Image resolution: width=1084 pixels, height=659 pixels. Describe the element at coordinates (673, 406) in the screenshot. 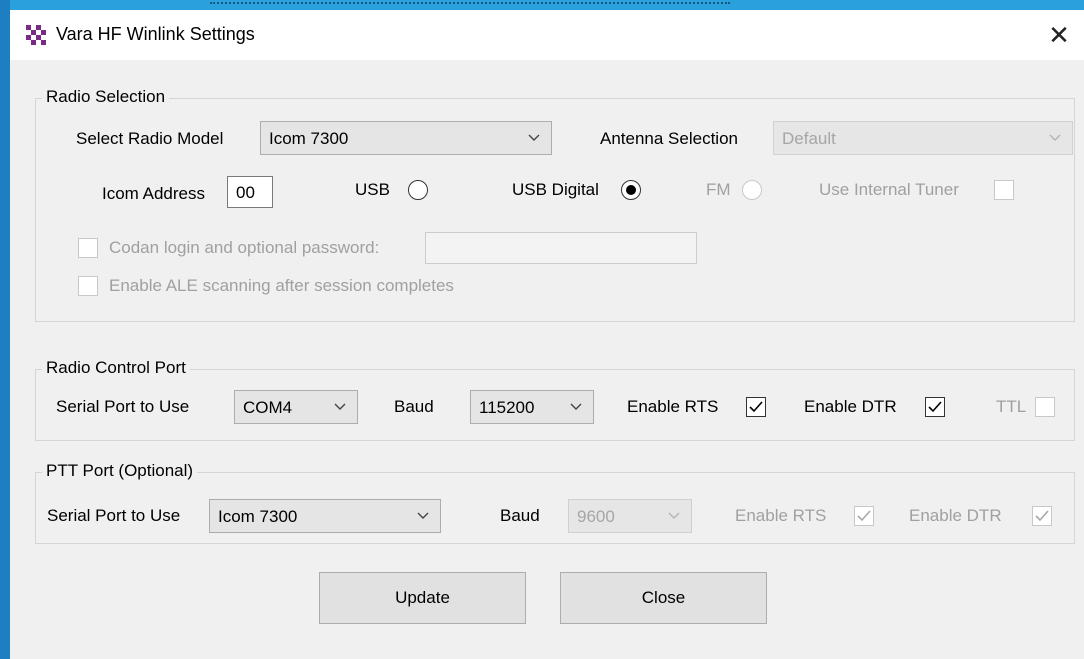

I see `control-rts-label: Enable RTS` at that location.